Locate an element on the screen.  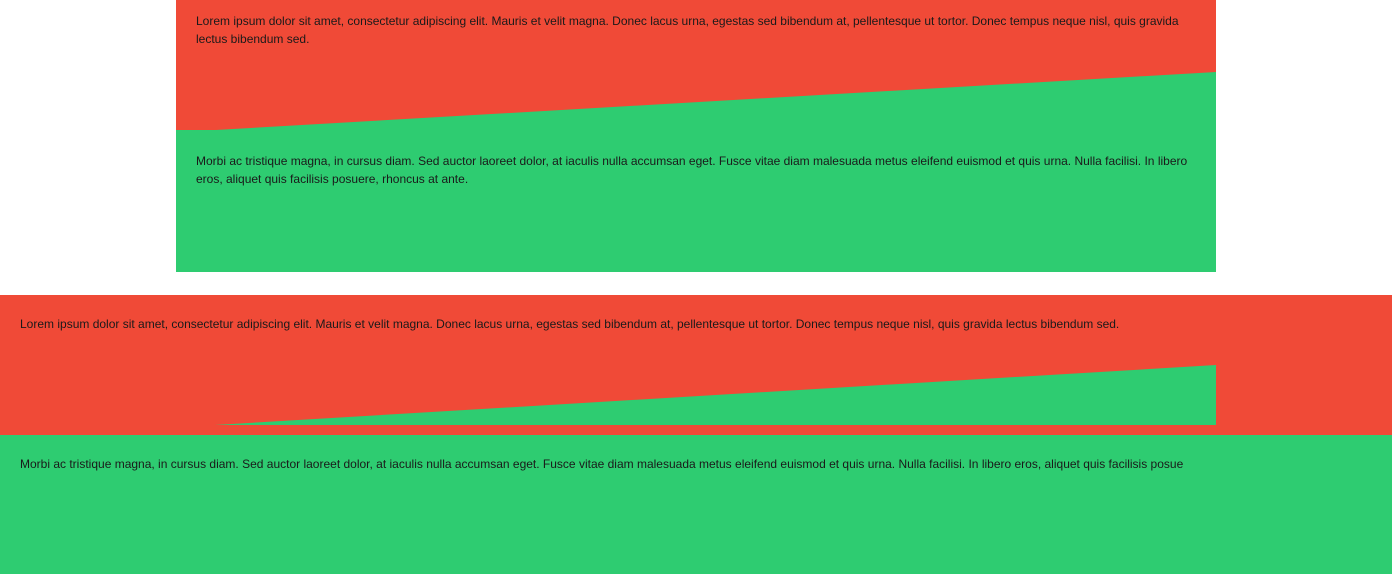
diagonal-divider is located at coordinates (696, 102).